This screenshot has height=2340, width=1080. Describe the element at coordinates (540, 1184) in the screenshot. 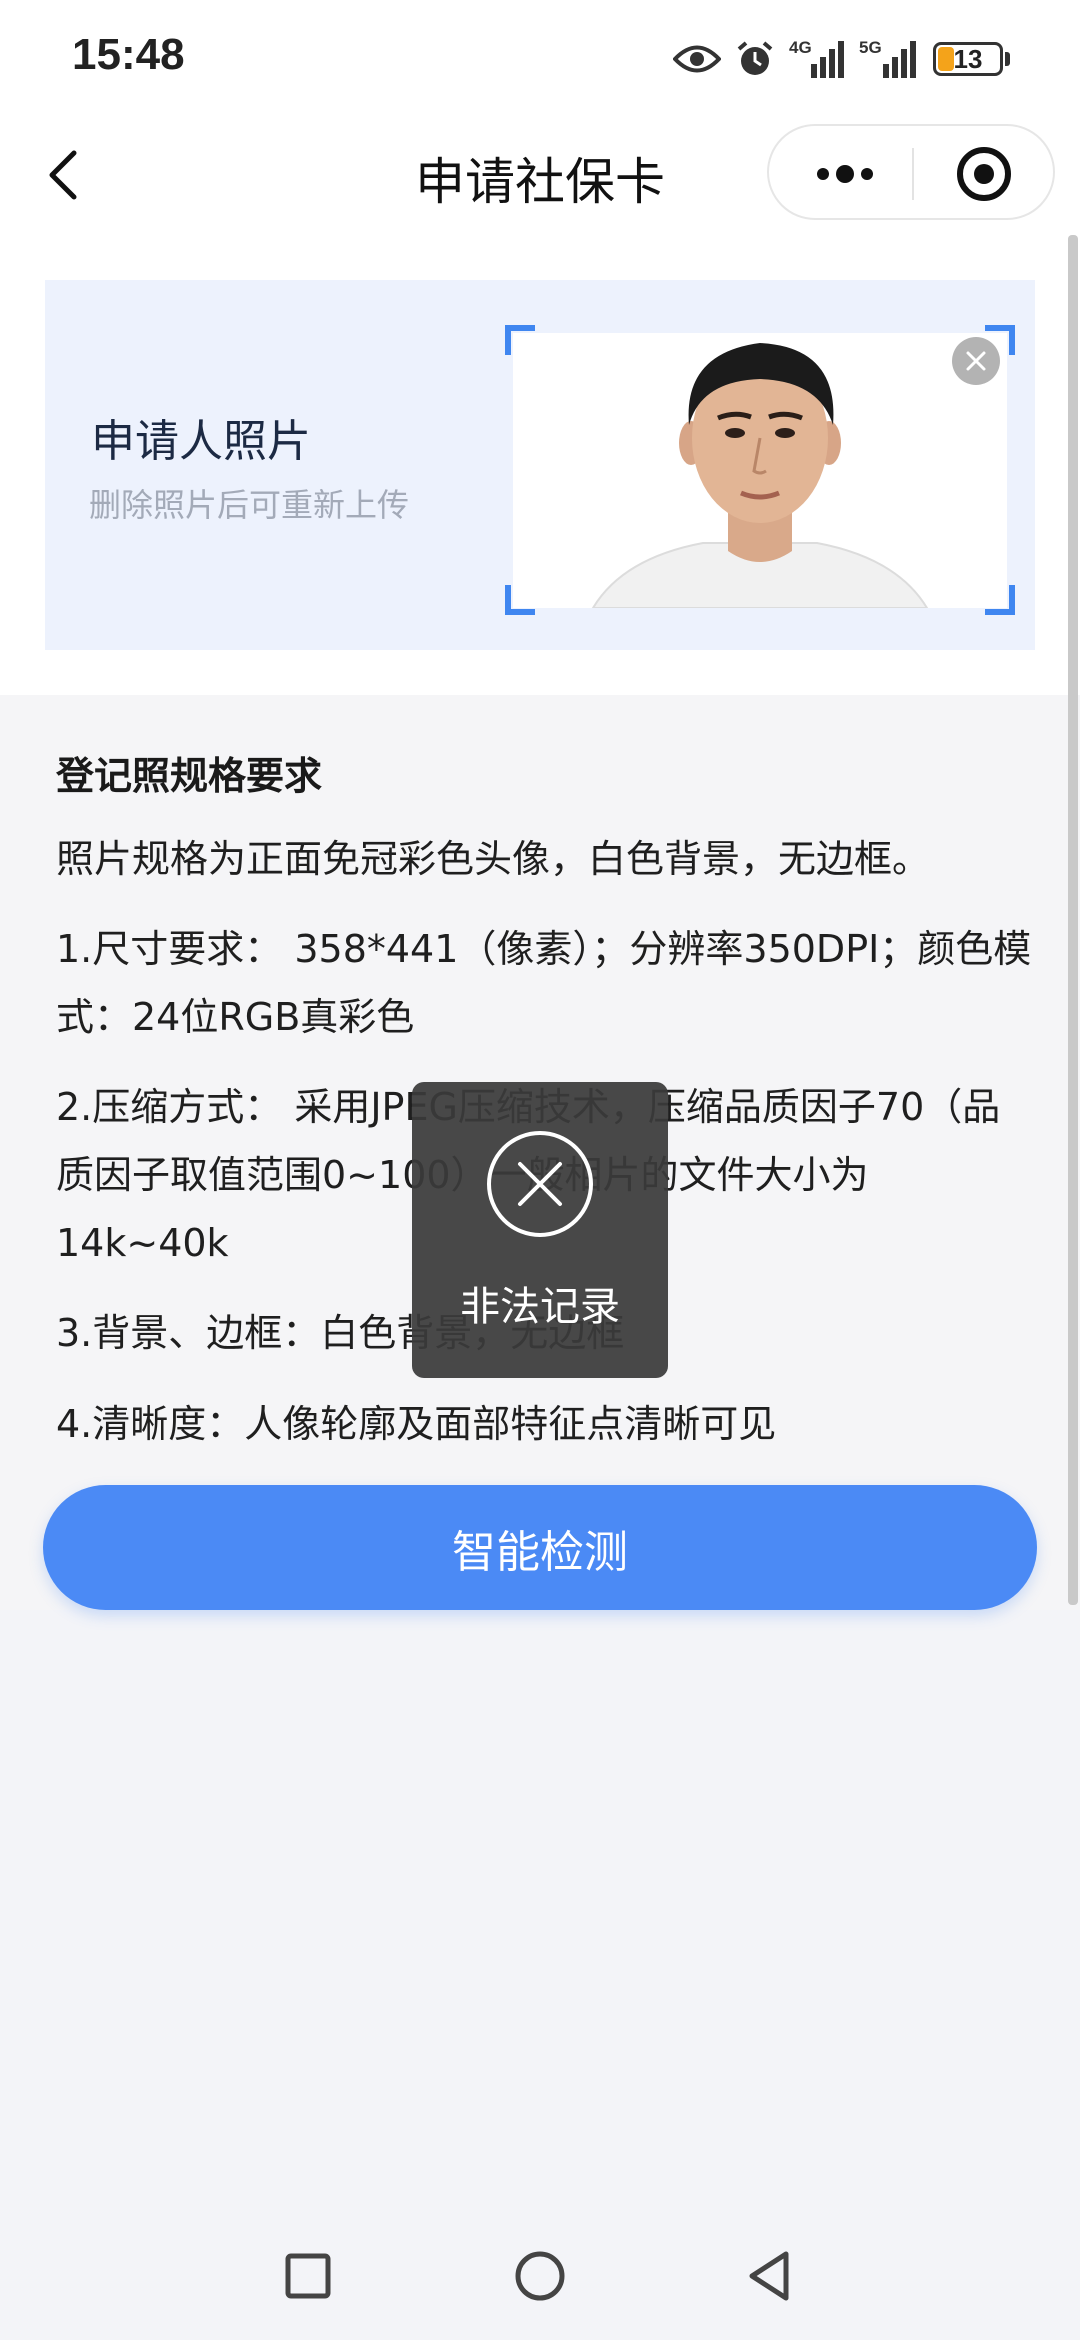

I see `x-circle-icon` at that location.